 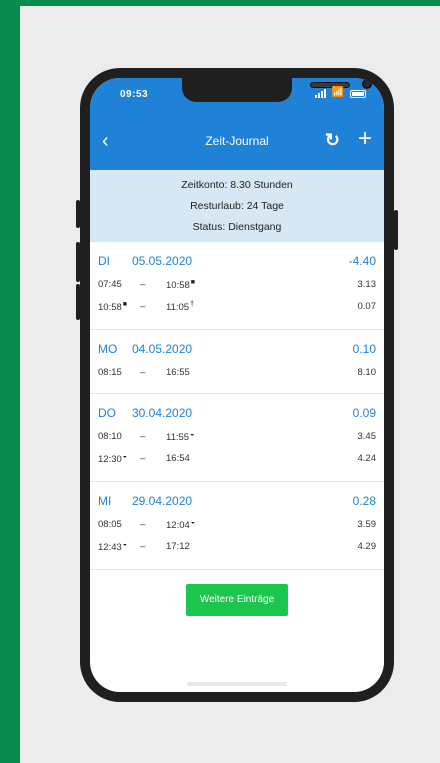 I want to click on day-date: 05.05.2020, so click(x=162, y=261).